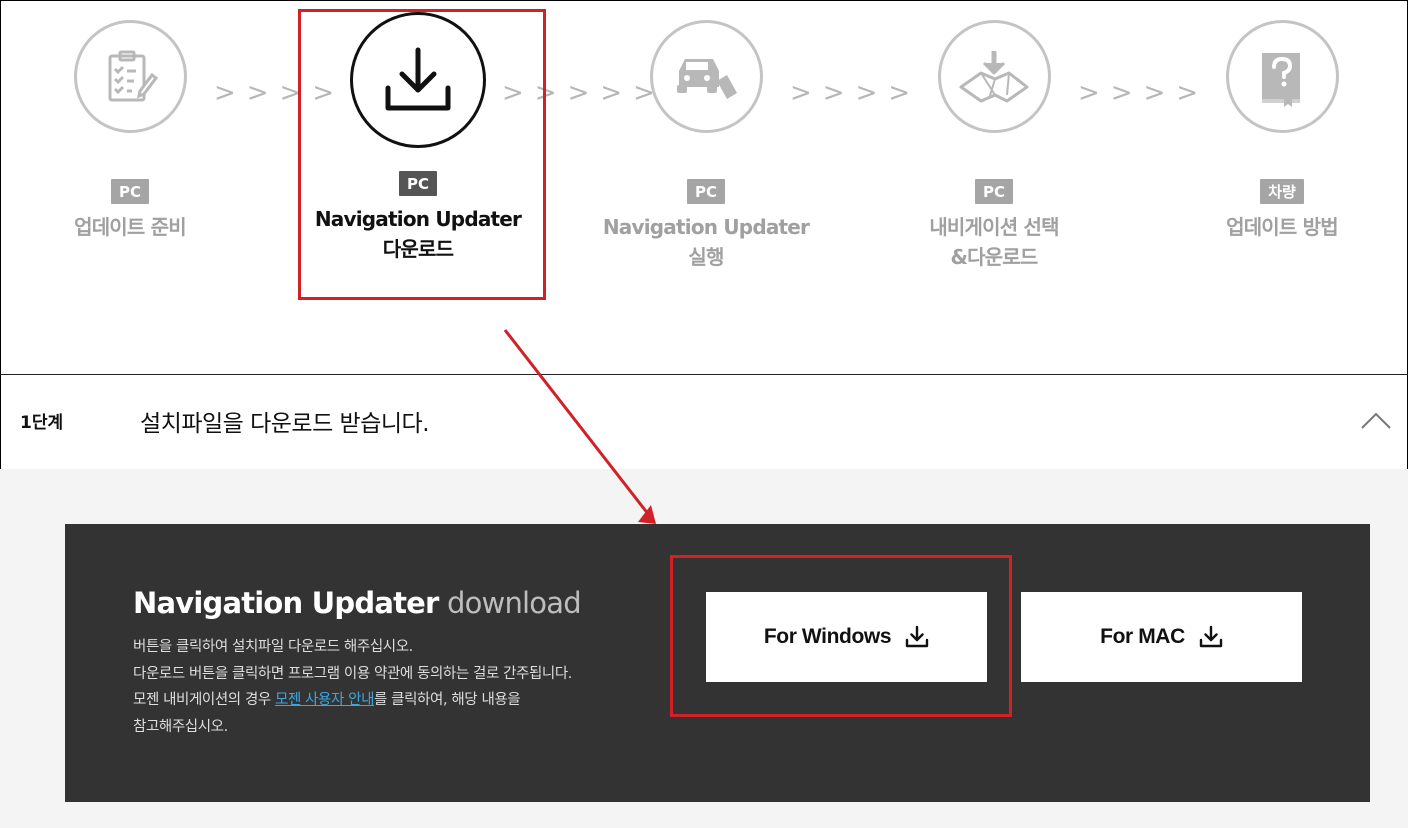 The image size is (1408, 828). I want to click on step-label: 업데이트 방법, so click(1282, 227).